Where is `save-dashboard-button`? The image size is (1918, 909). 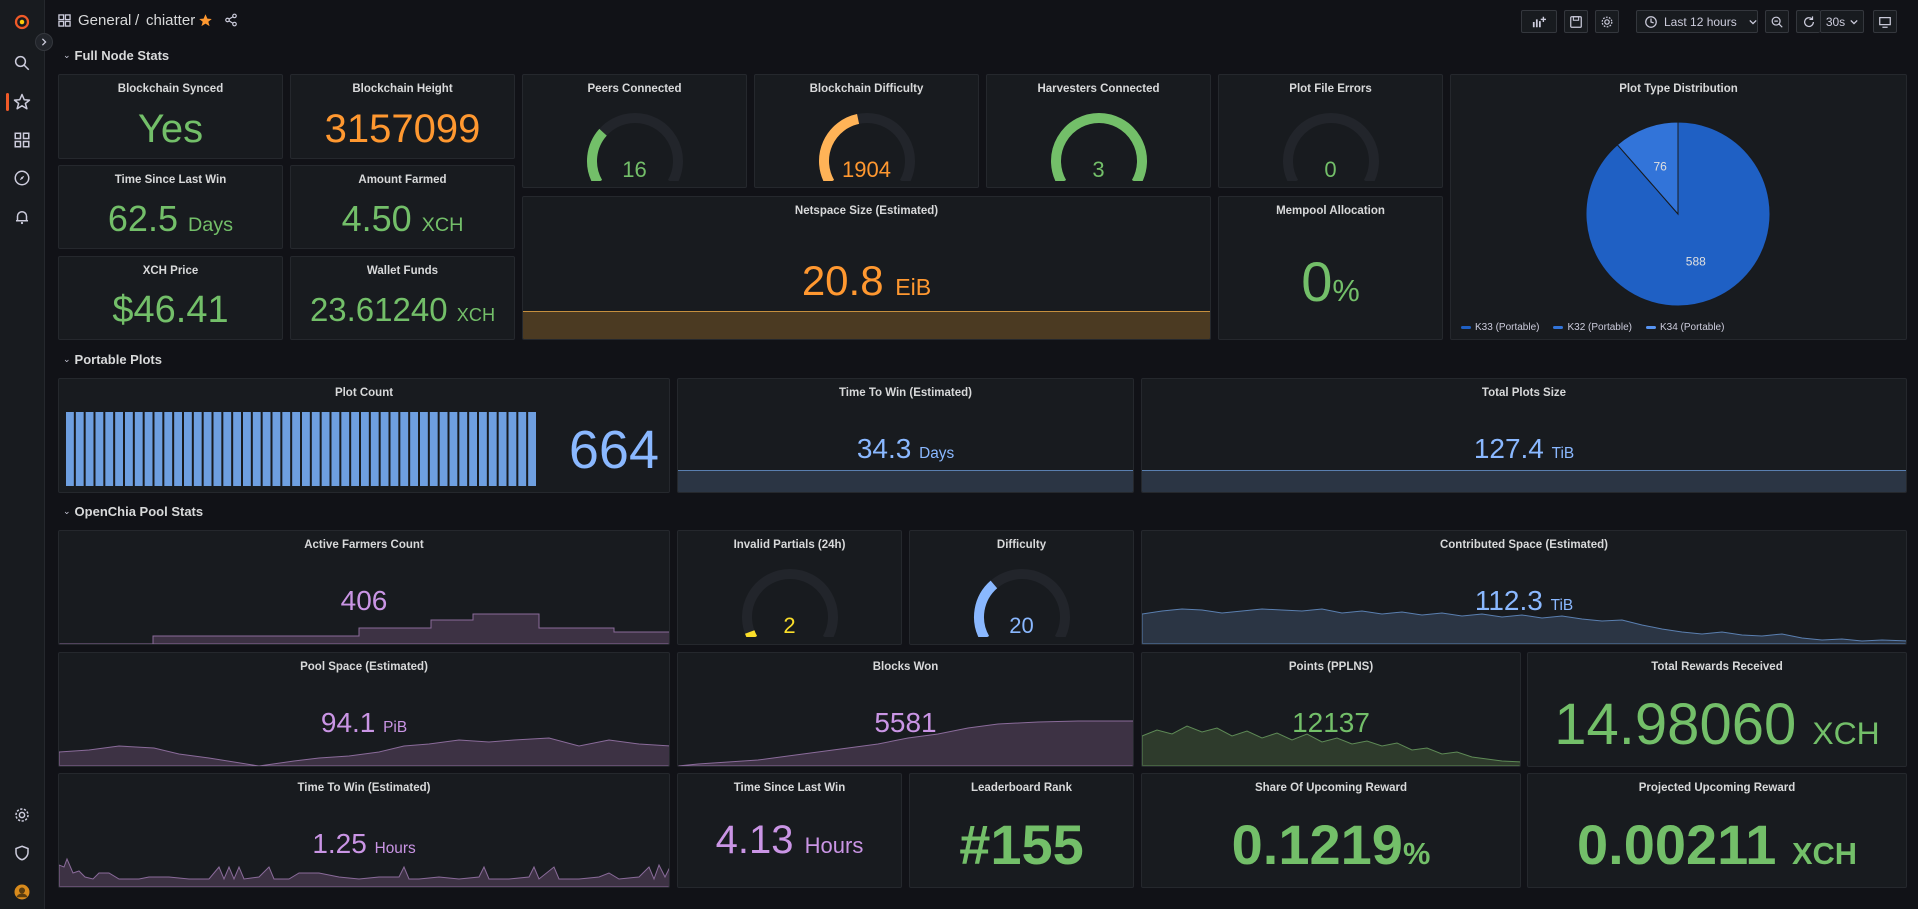
save-dashboard-button is located at coordinates (1576, 21).